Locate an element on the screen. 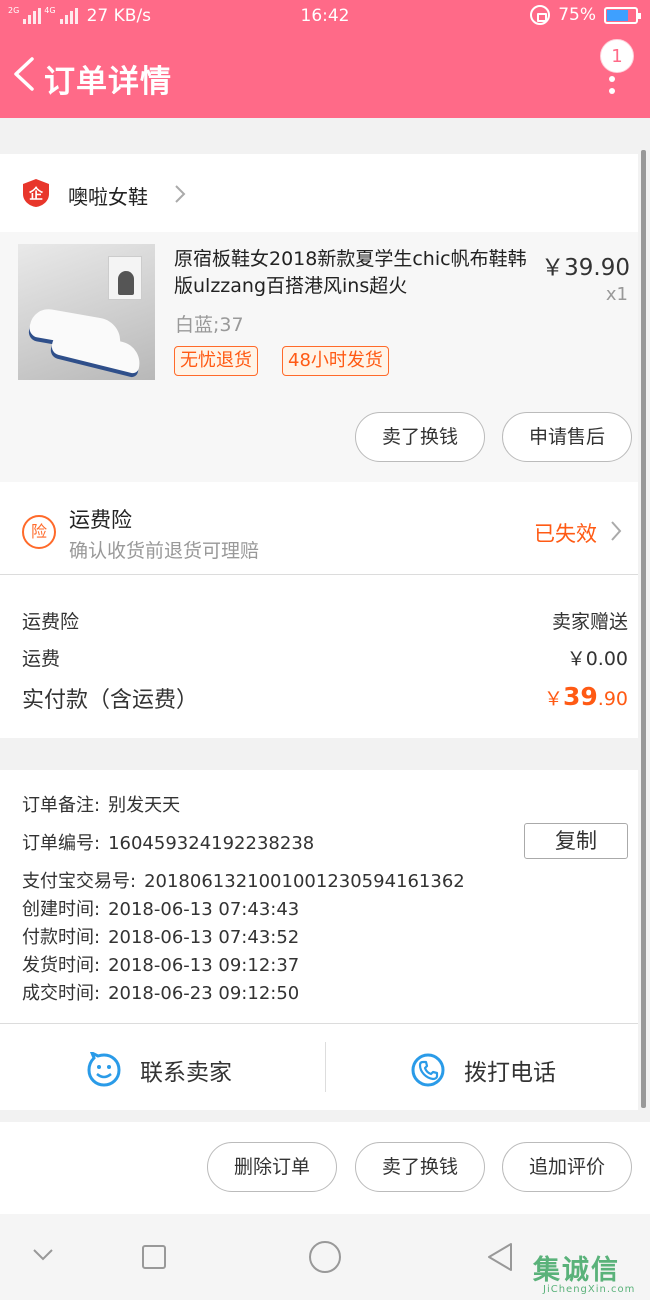 The image size is (650, 1300). add-review-button: 追加评价 is located at coordinates (567, 1167).